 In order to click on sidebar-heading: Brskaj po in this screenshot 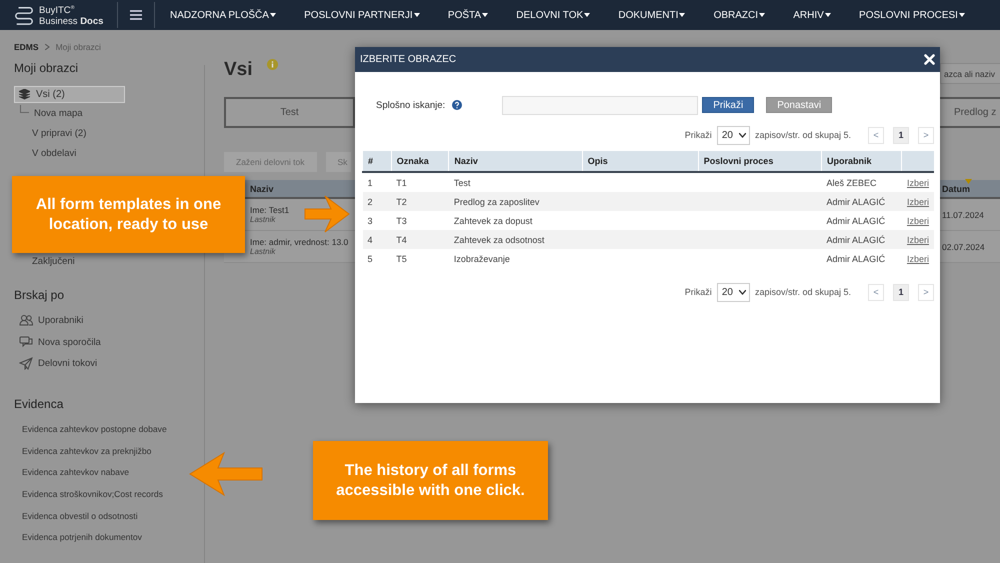, I will do `click(39, 295)`.